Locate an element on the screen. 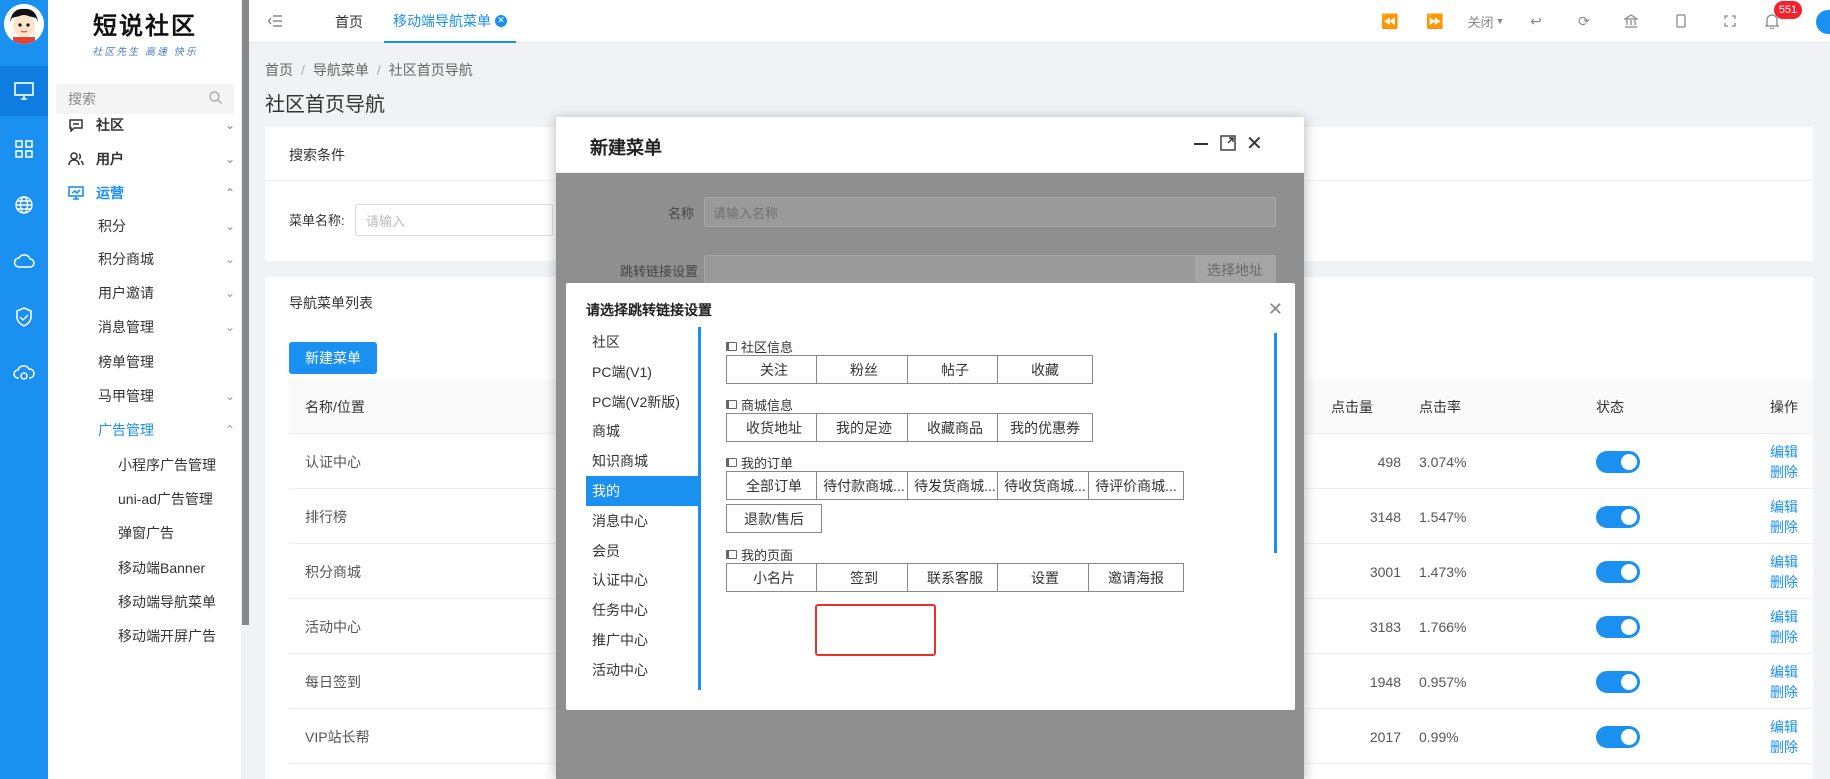 The width and height of the screenshot is (1830, 779). link-option-button: 联系客服 is located at coordinates (955, 577).